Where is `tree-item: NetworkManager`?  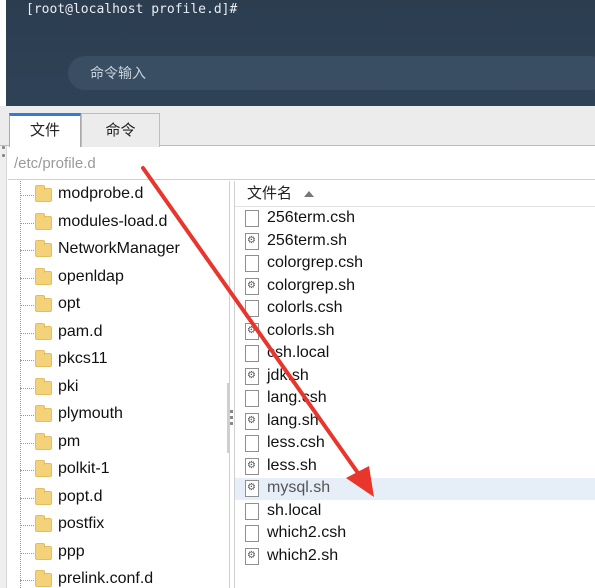 tree-item: NetworkManager is located at coordinates (118, 251).